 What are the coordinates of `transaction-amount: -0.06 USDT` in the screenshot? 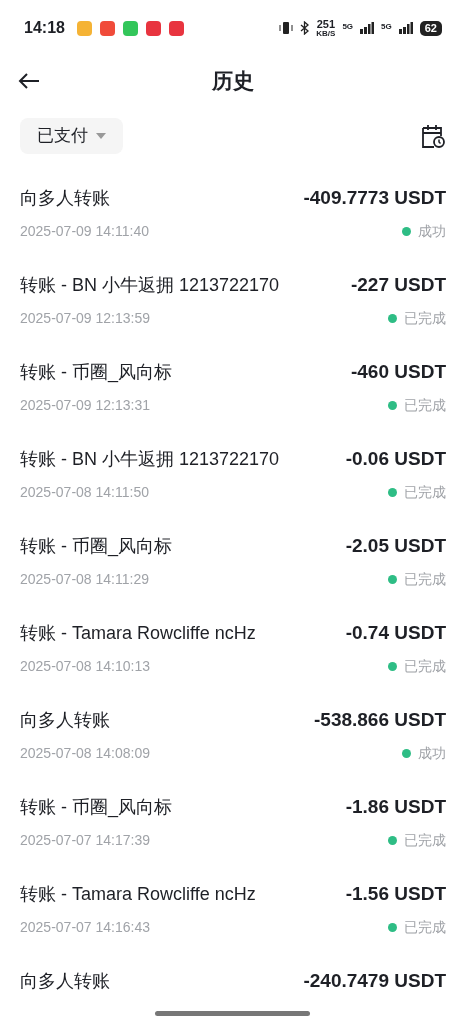 It's located at (395, 459).